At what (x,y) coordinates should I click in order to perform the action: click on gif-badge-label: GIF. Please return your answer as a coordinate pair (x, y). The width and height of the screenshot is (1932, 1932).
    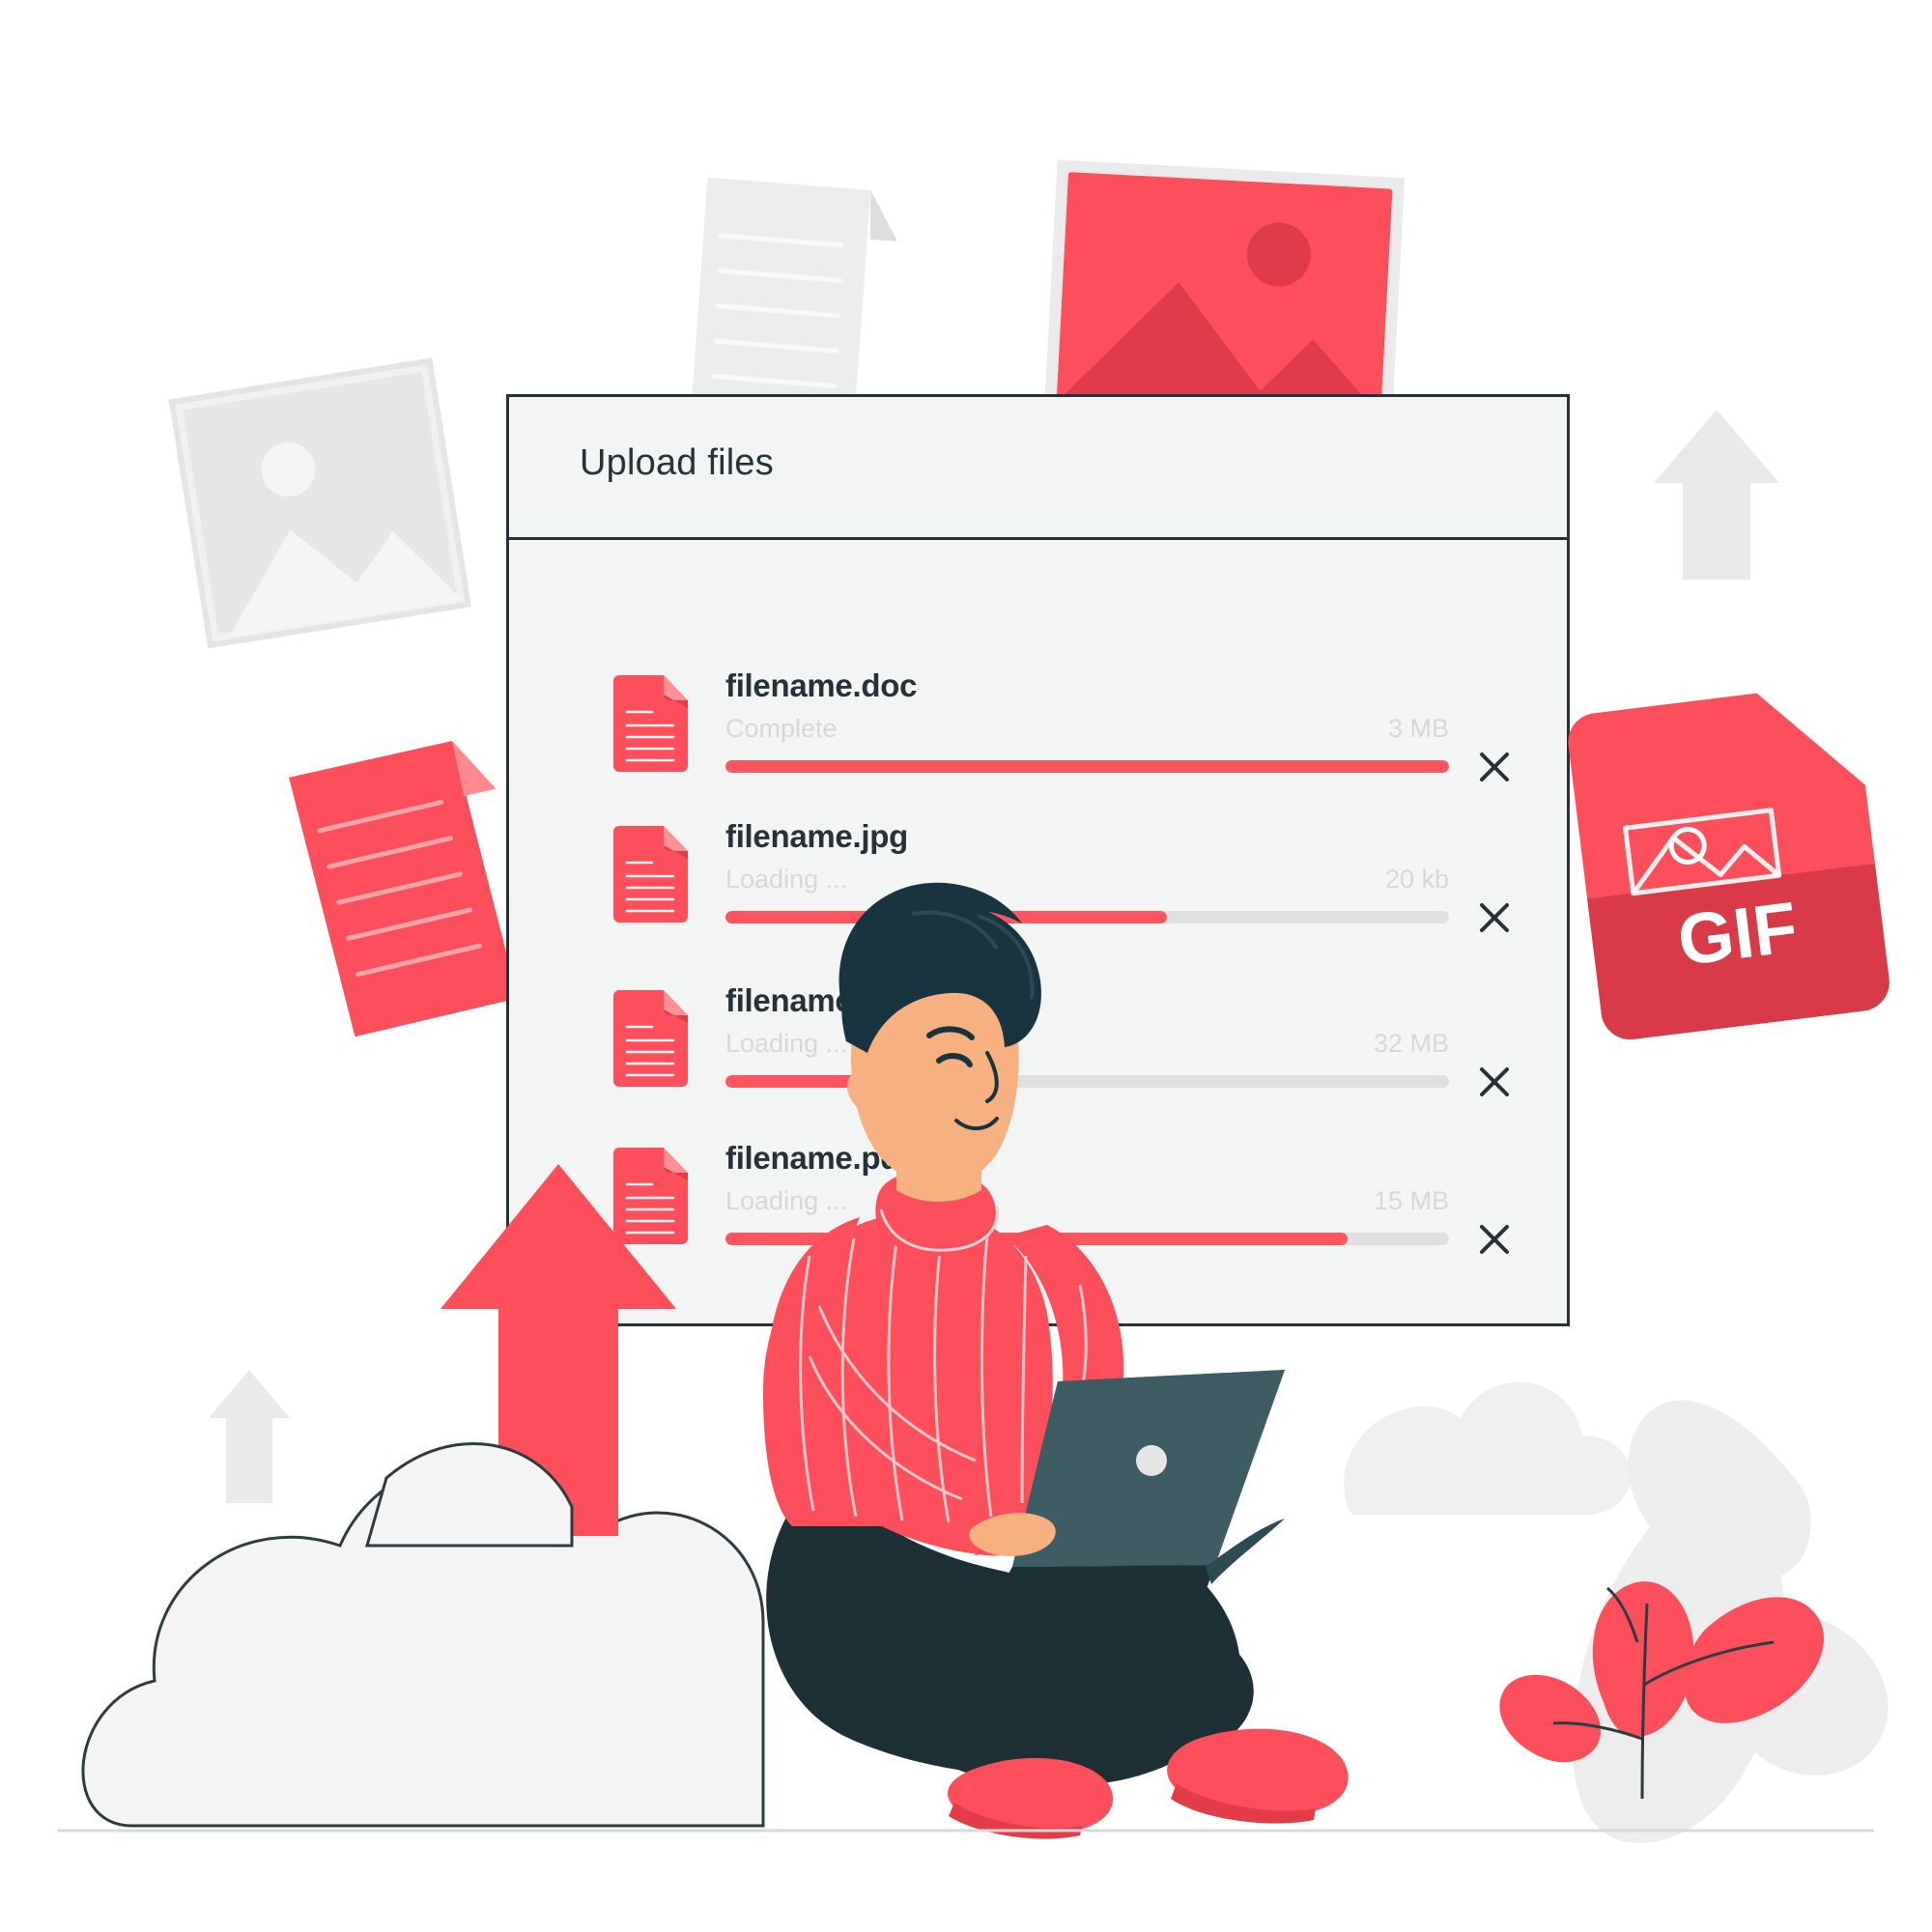
    Looking at the image, I should click on (1737, 933).